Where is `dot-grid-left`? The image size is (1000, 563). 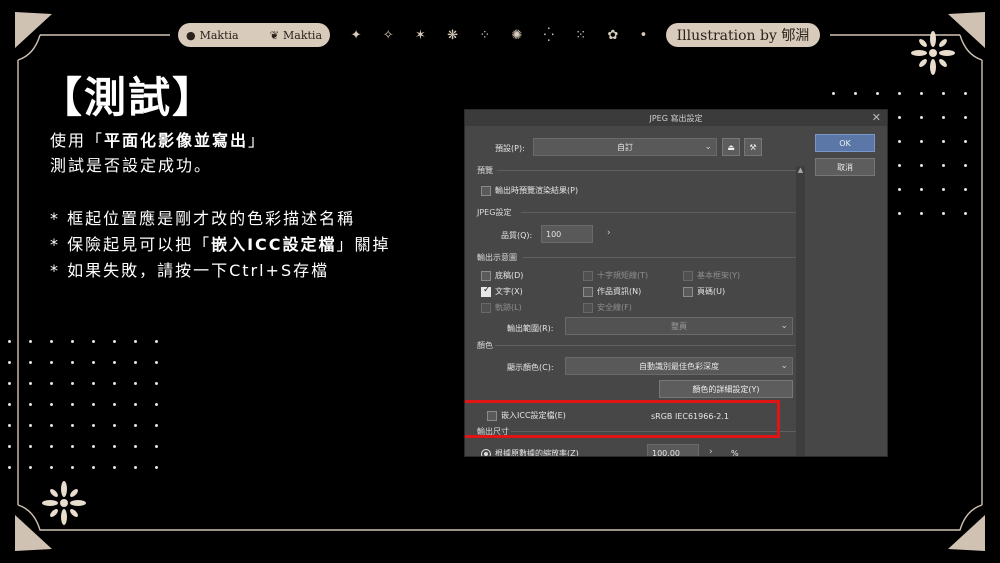
dot-grid-left is located at coordinates (83, 404).